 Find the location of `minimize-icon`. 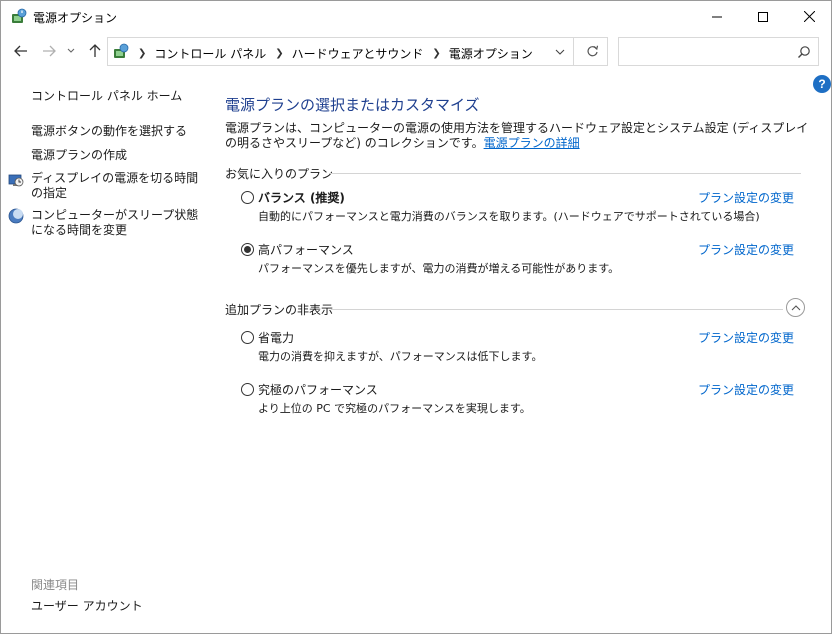

minimize-icon is located at coordinates (717, 16).